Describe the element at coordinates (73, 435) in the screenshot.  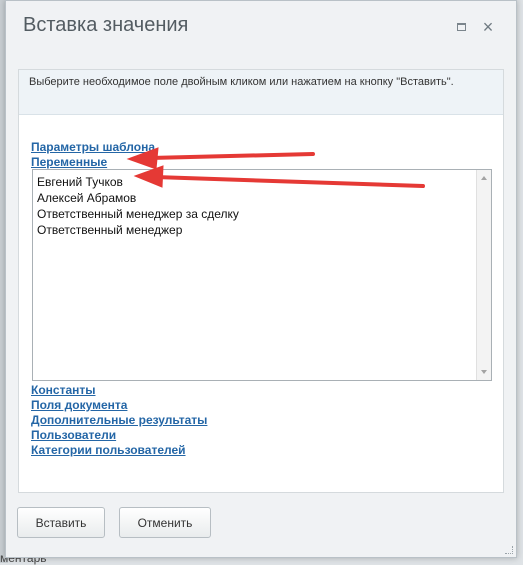
I see `section-users: Пользователи` at that location.